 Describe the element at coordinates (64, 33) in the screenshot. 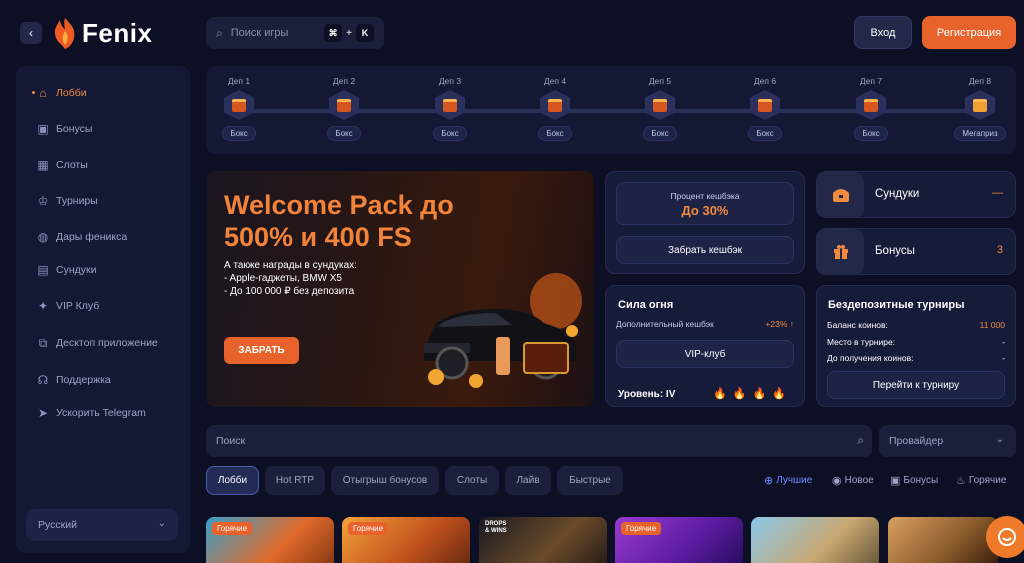

I see `phoenix-icon` at that location.